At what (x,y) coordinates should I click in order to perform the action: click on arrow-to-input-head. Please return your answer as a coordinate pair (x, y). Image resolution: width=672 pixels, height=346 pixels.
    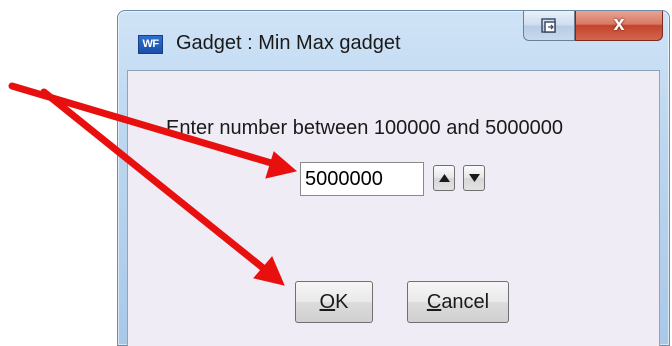
    Looking at the image, I should click on (281, 165).